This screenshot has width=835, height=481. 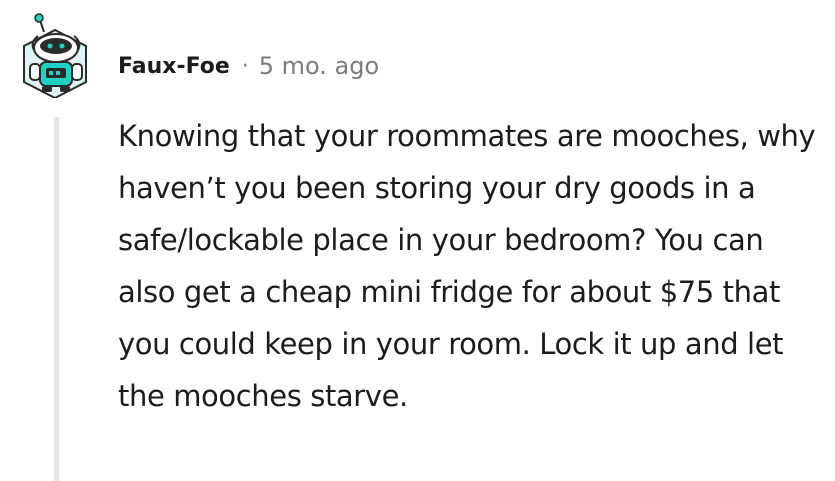 I want to click on thread-collapse-line, so click(x=56, y=299).